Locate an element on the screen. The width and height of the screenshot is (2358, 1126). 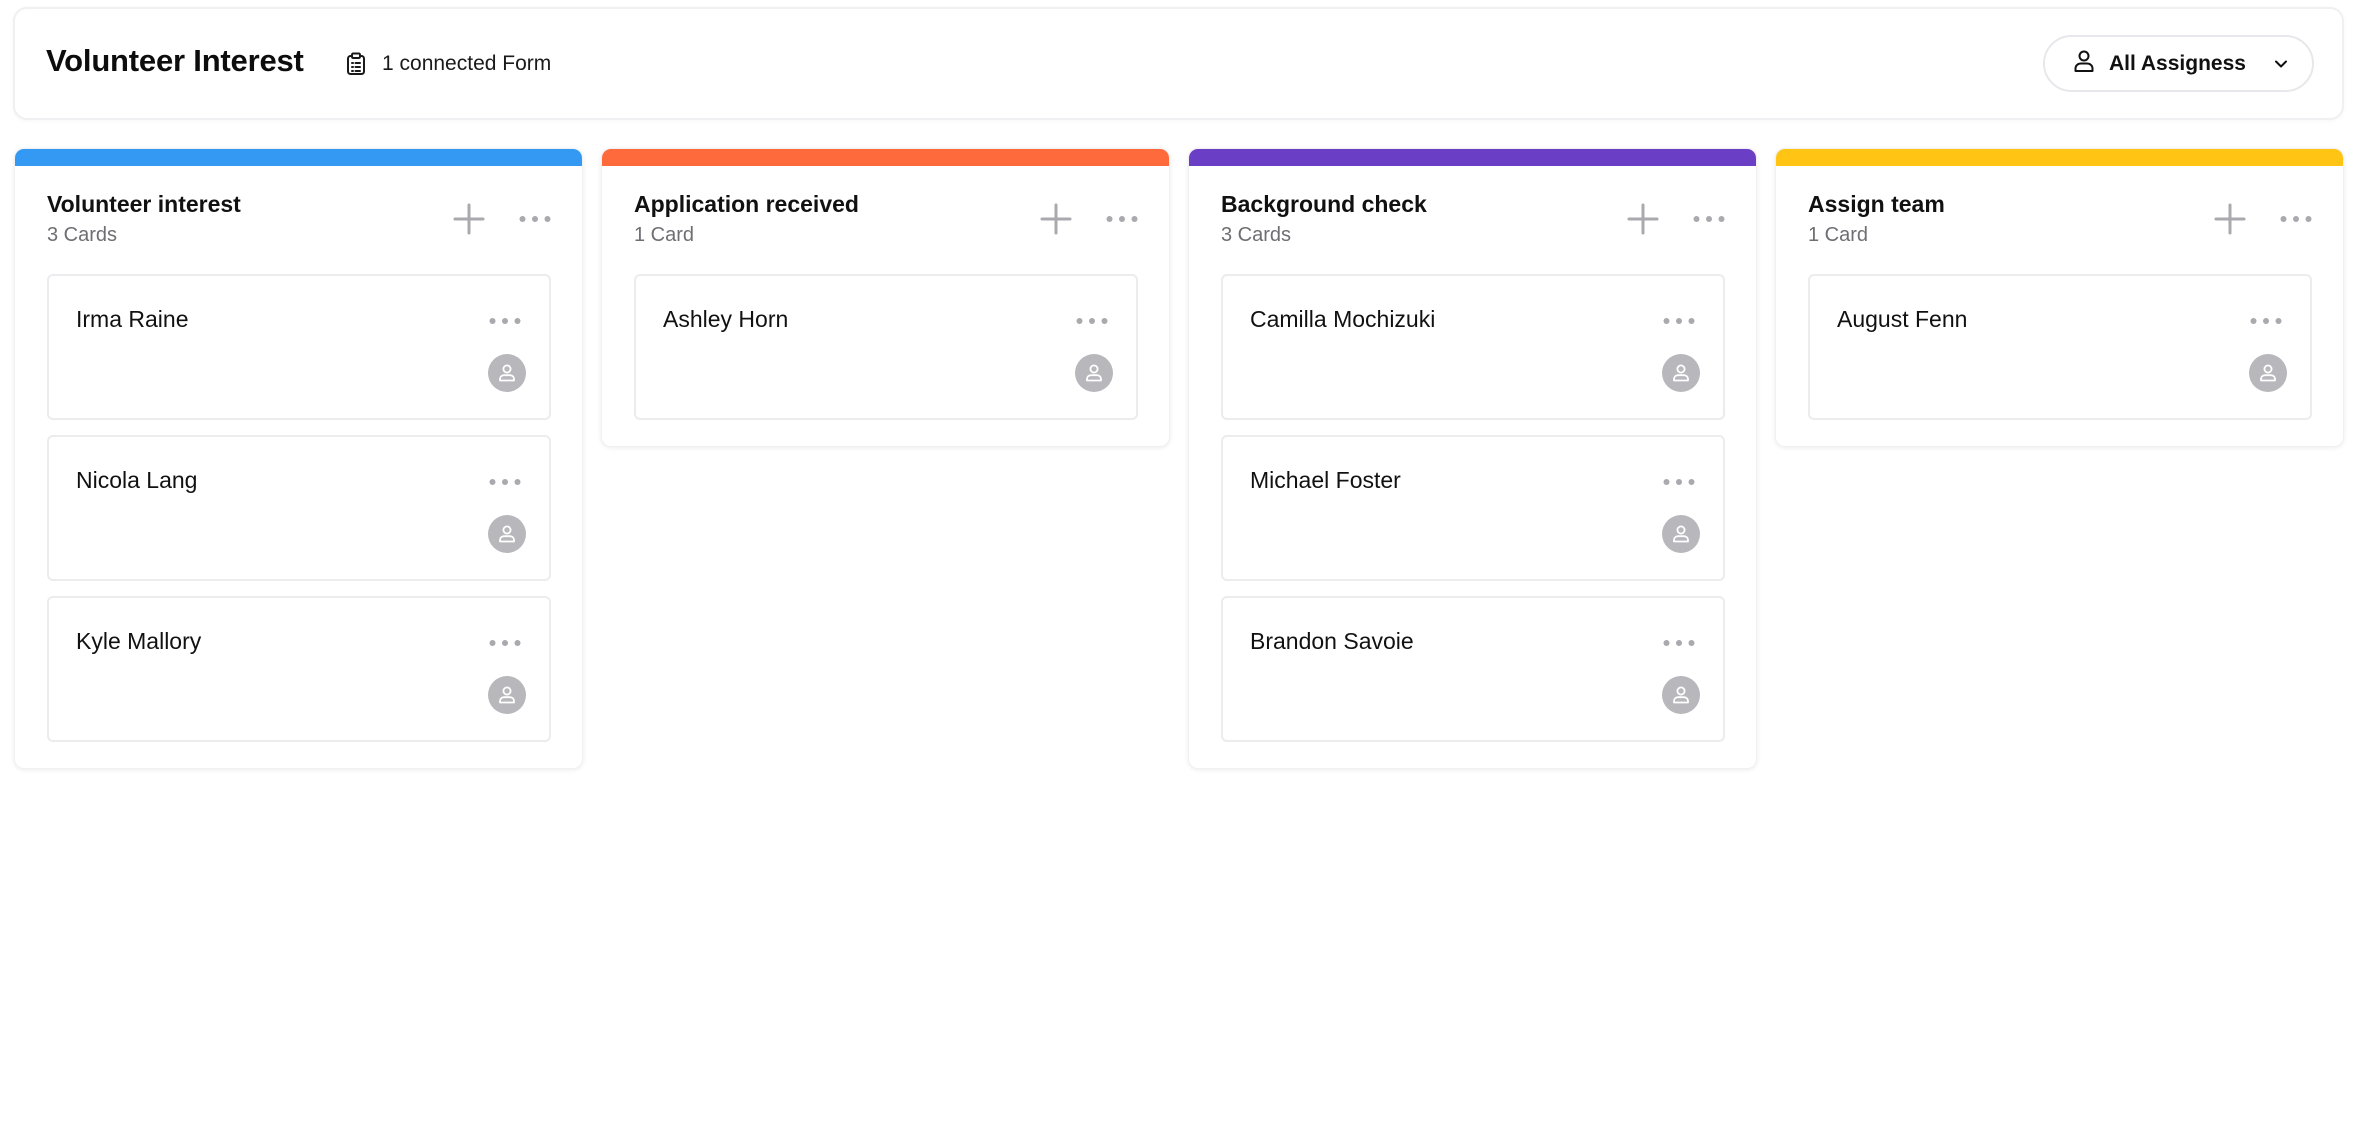
column-assign-team: Assign team 1 Card August Fenn is located at coordinates (2059, 297).